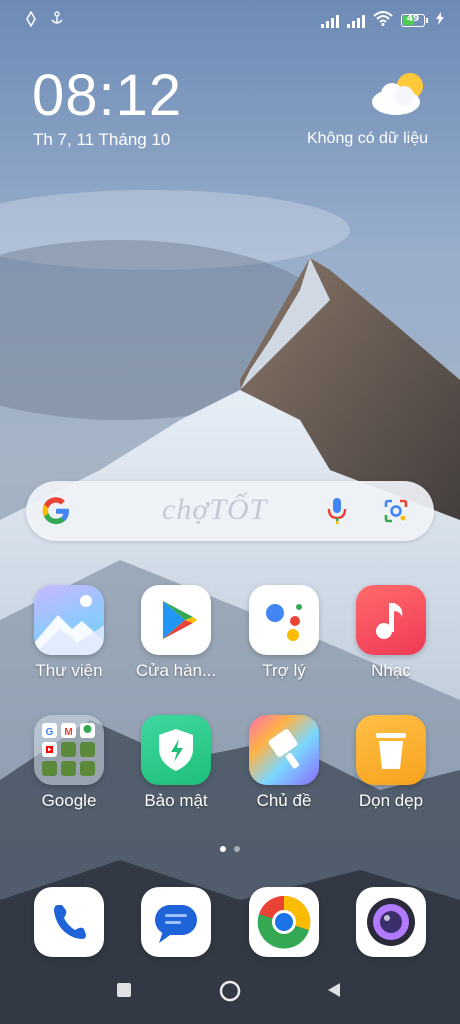 This screenshot has width=460, height=1024. I want to click on weather-status: Không có dữ liệu, so click(367, 139).